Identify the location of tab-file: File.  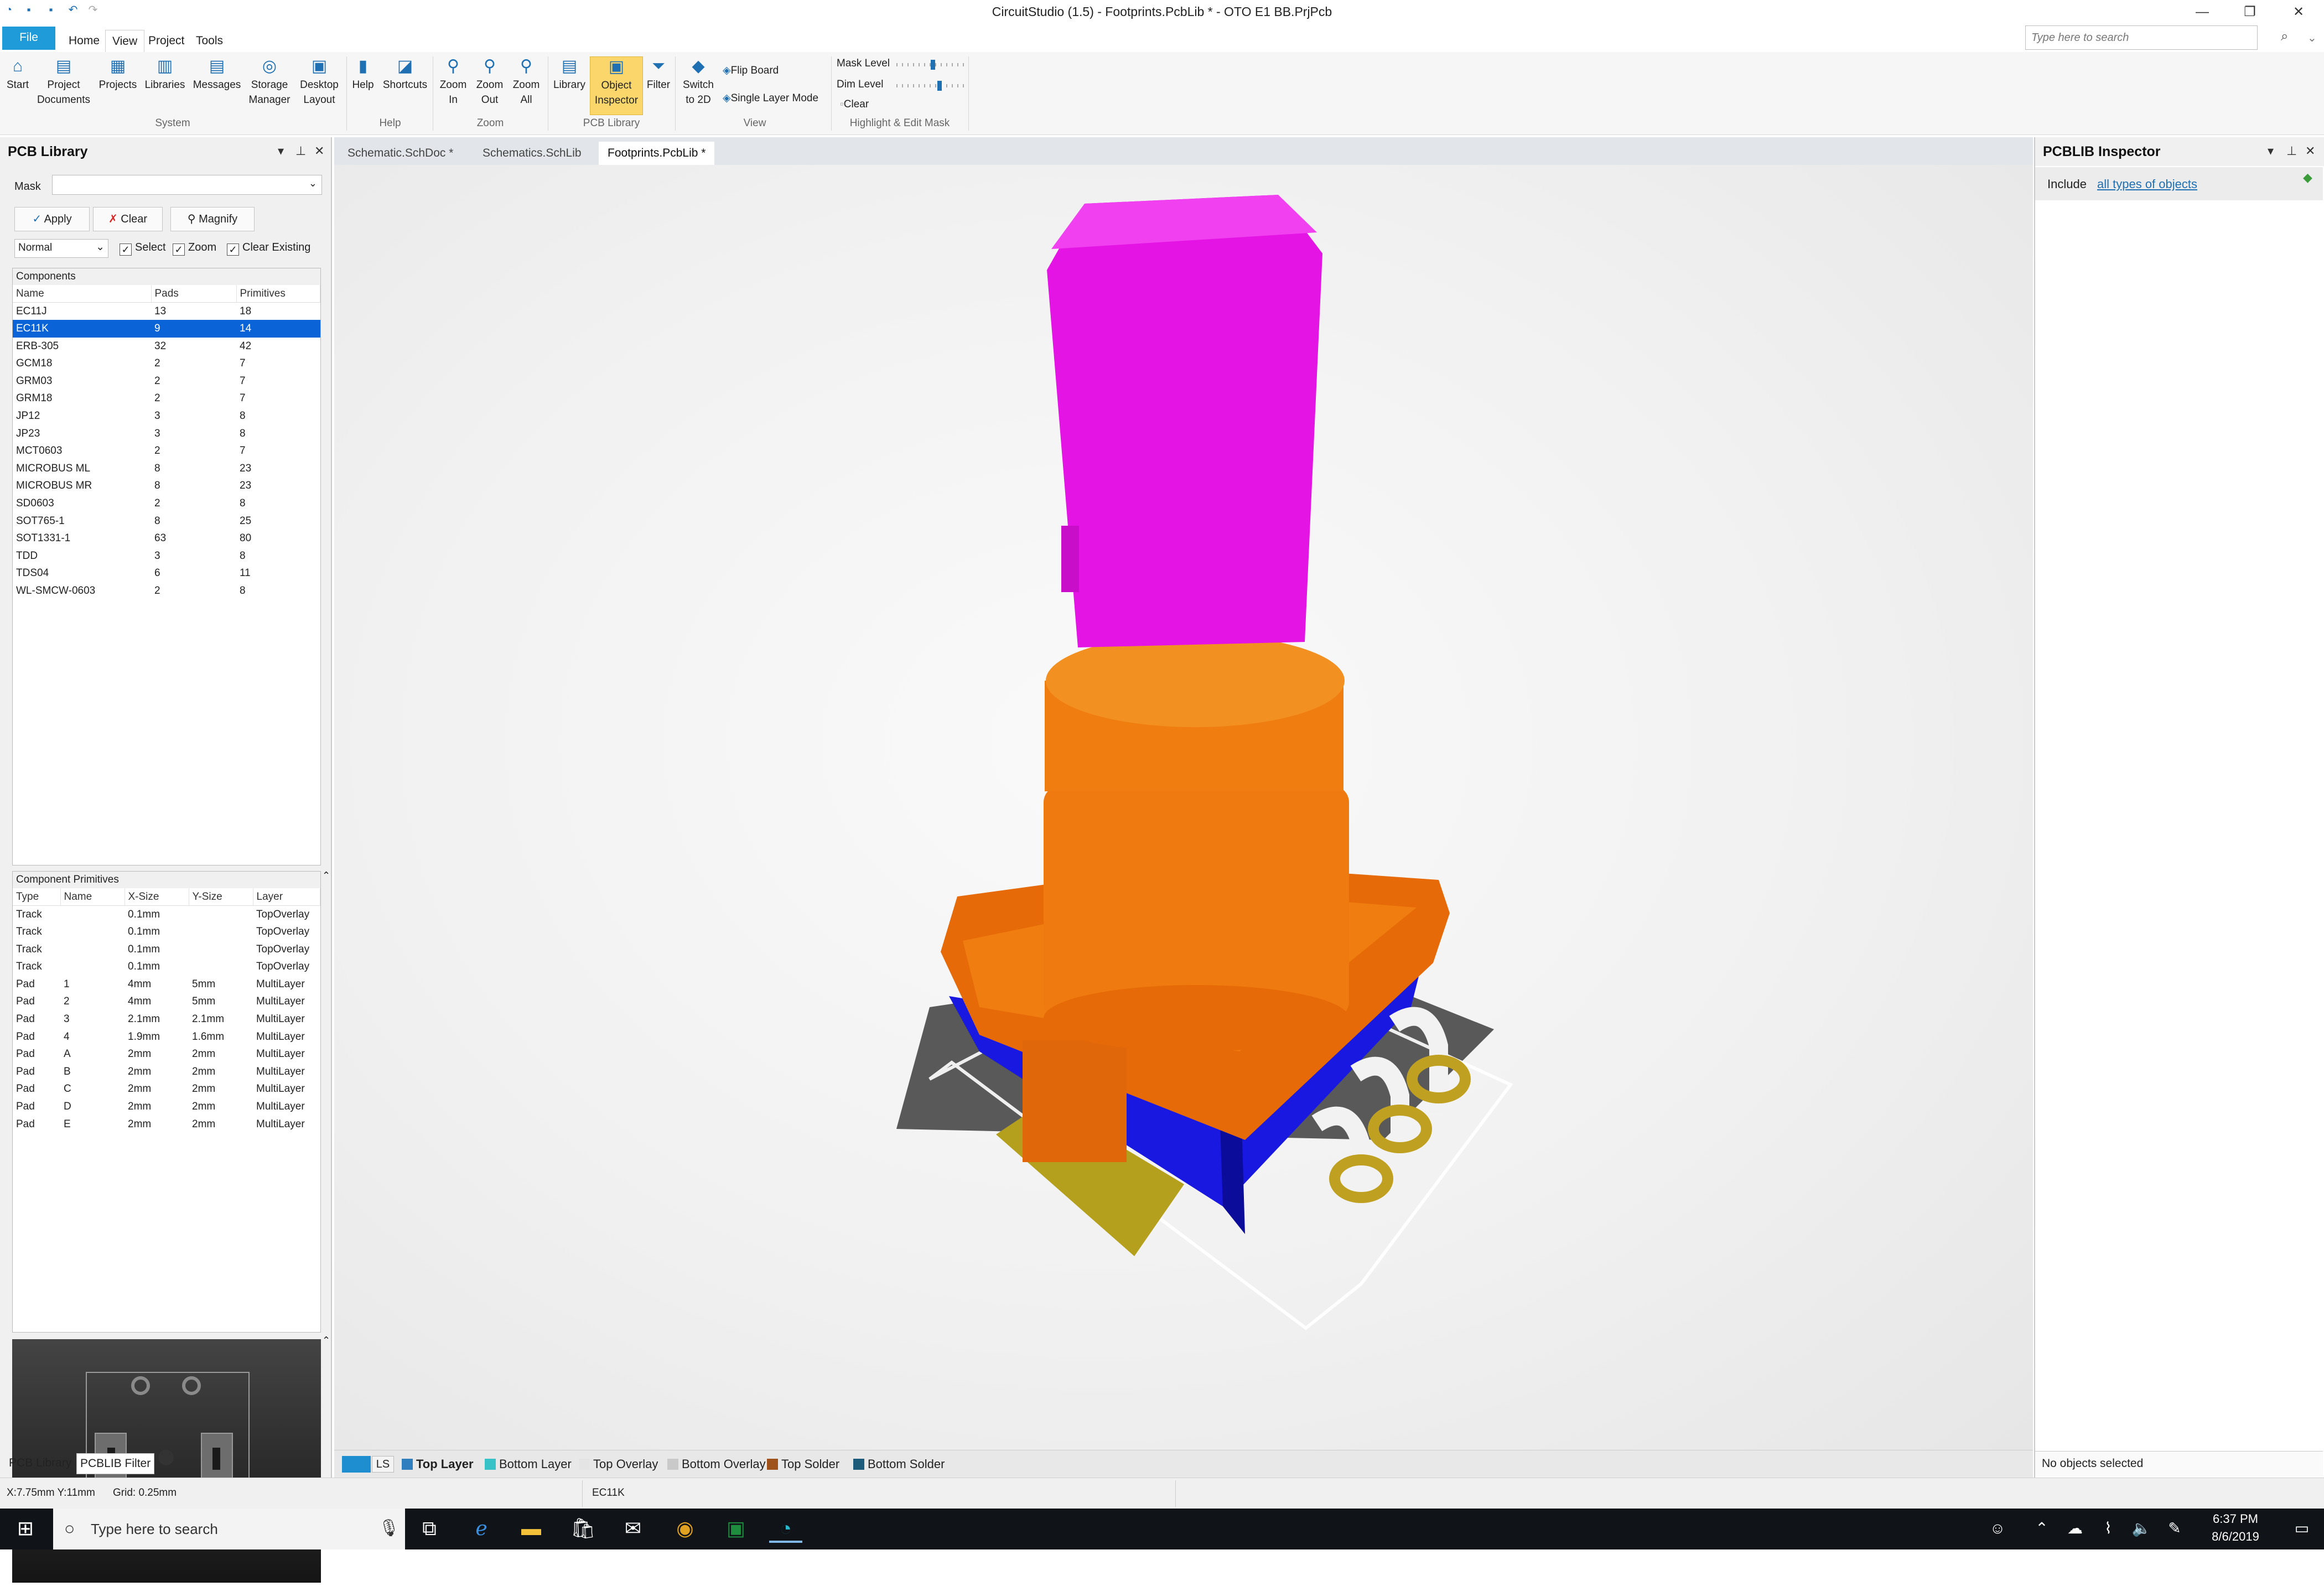
(29, 38).